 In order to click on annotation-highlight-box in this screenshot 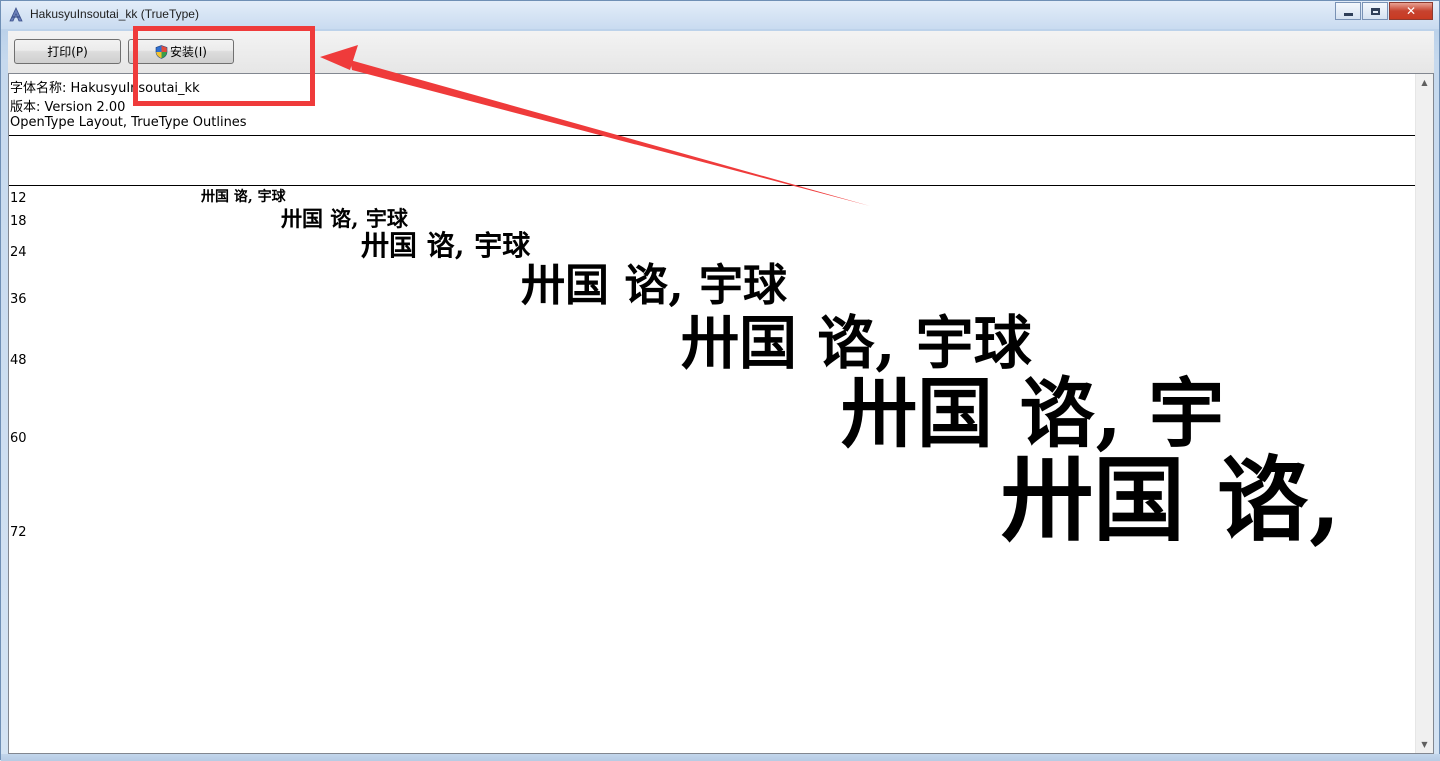, I will do `click(224, 66)`.